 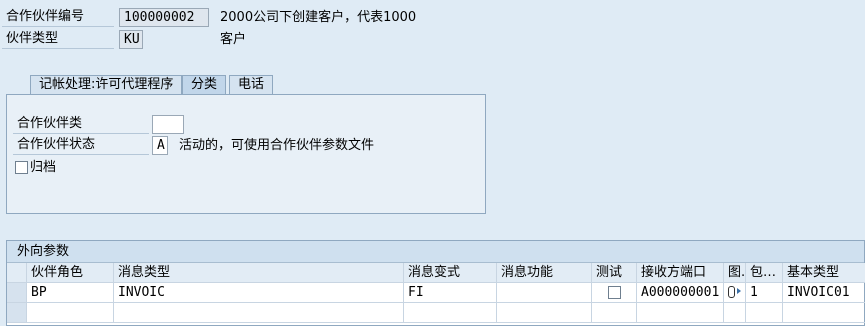 I want to click on tab-classification: 分类, so click(x=204, y=85).